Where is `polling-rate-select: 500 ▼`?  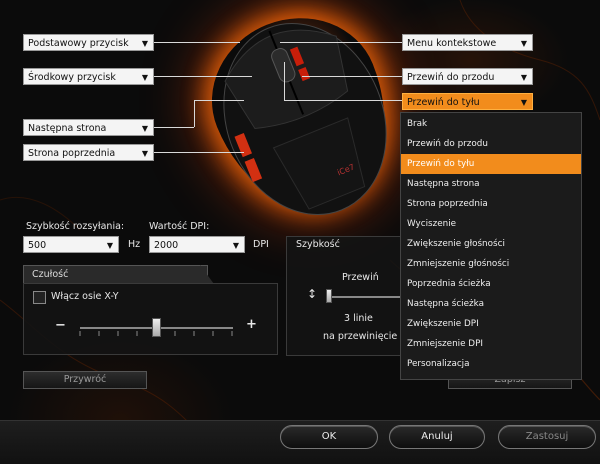 polling-rate-select: 500 ▼ is located at coordinates (71, 244).